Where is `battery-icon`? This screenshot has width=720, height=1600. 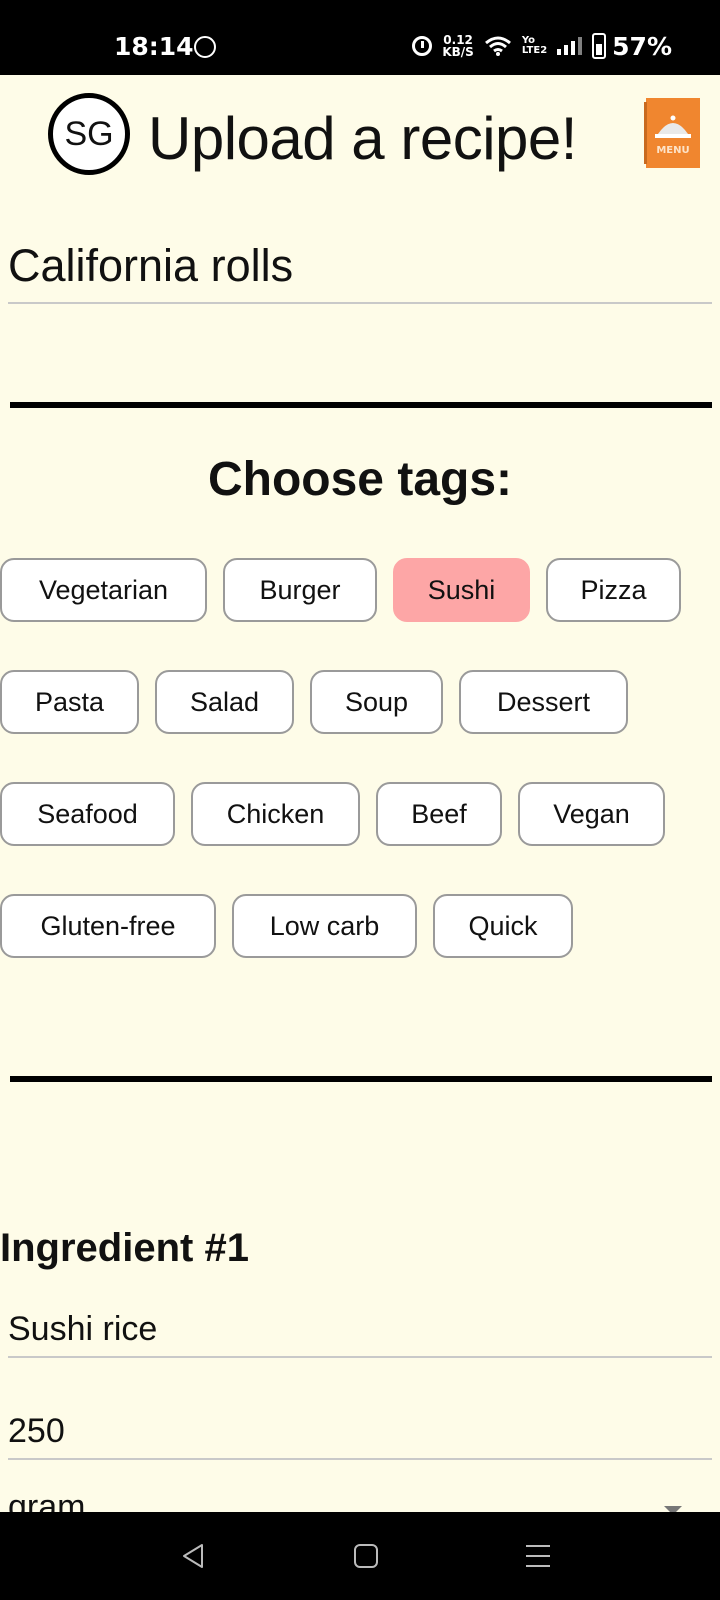 battery-icon is located at coordinates (599, 46).